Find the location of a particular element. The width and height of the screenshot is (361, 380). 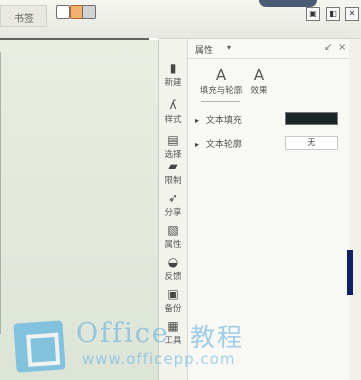

watermark-brand: Office is located at coordinates (123, 333).